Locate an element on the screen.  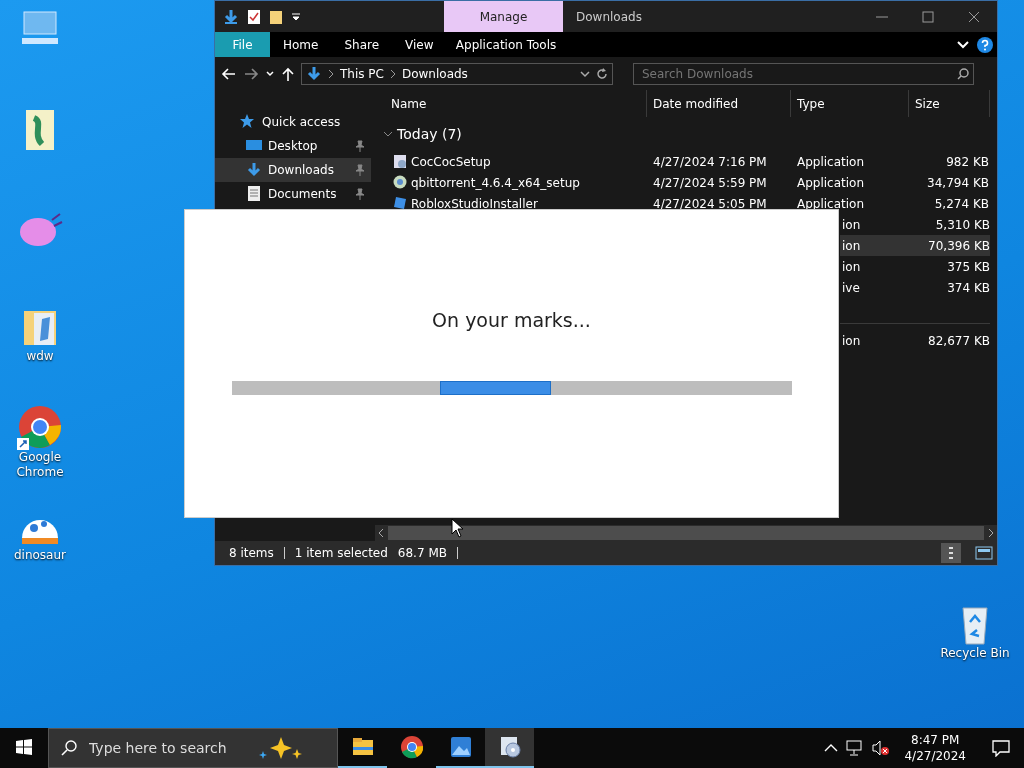
selection-status: 1 item selected is located at coordinates (341, 553).